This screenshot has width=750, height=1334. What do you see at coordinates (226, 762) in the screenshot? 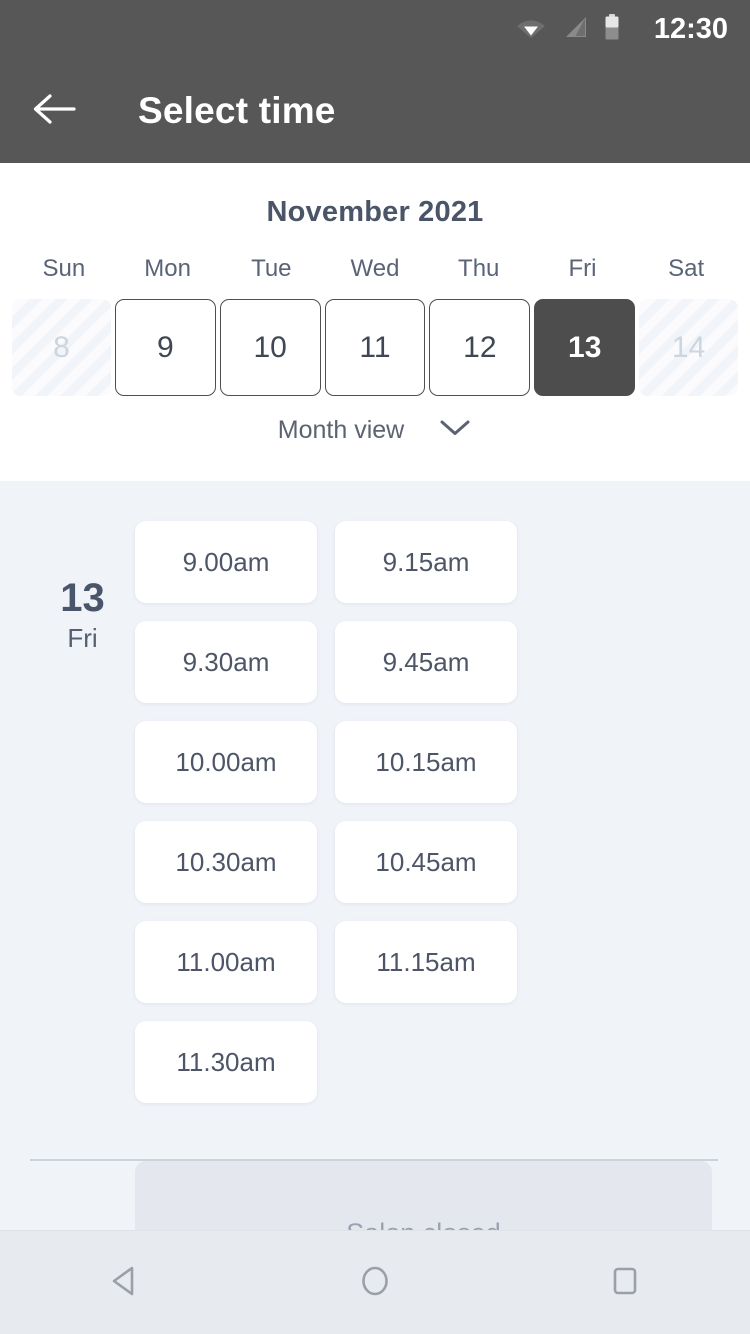
I see `time-slot: 10.00am` at bounding box center [226, 762].